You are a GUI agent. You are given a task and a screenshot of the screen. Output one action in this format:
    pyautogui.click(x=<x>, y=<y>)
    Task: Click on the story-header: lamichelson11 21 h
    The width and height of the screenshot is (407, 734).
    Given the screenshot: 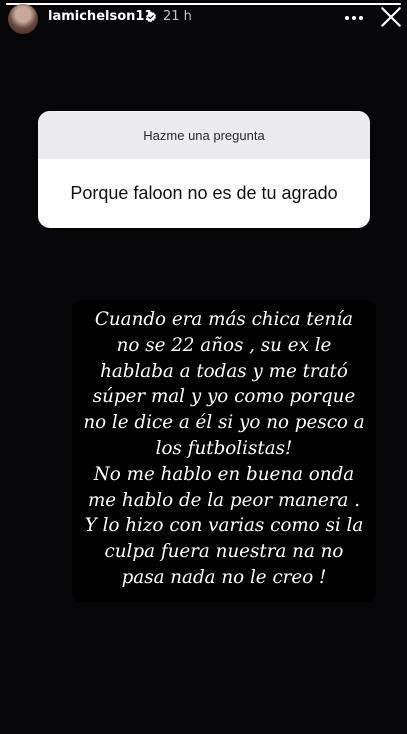 What is the action you would take?
    pyautogui.click(x=203, y=18)
    